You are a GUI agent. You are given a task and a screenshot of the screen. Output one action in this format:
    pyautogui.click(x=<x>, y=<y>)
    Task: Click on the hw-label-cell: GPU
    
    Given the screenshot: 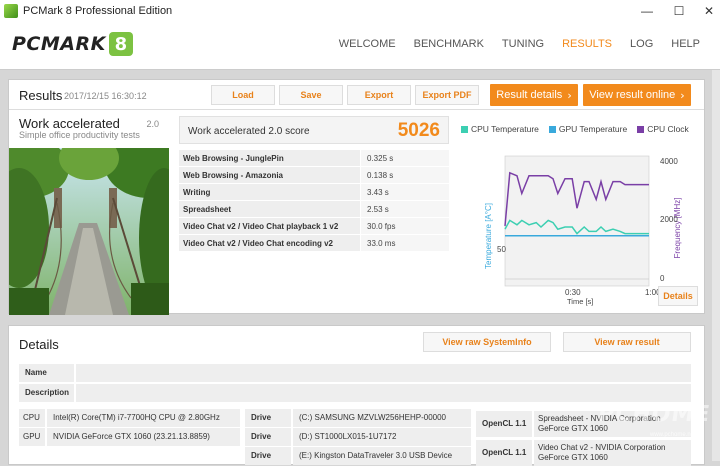 What is the action you would take?
    pyautogui.click(x=32, y=437)
    